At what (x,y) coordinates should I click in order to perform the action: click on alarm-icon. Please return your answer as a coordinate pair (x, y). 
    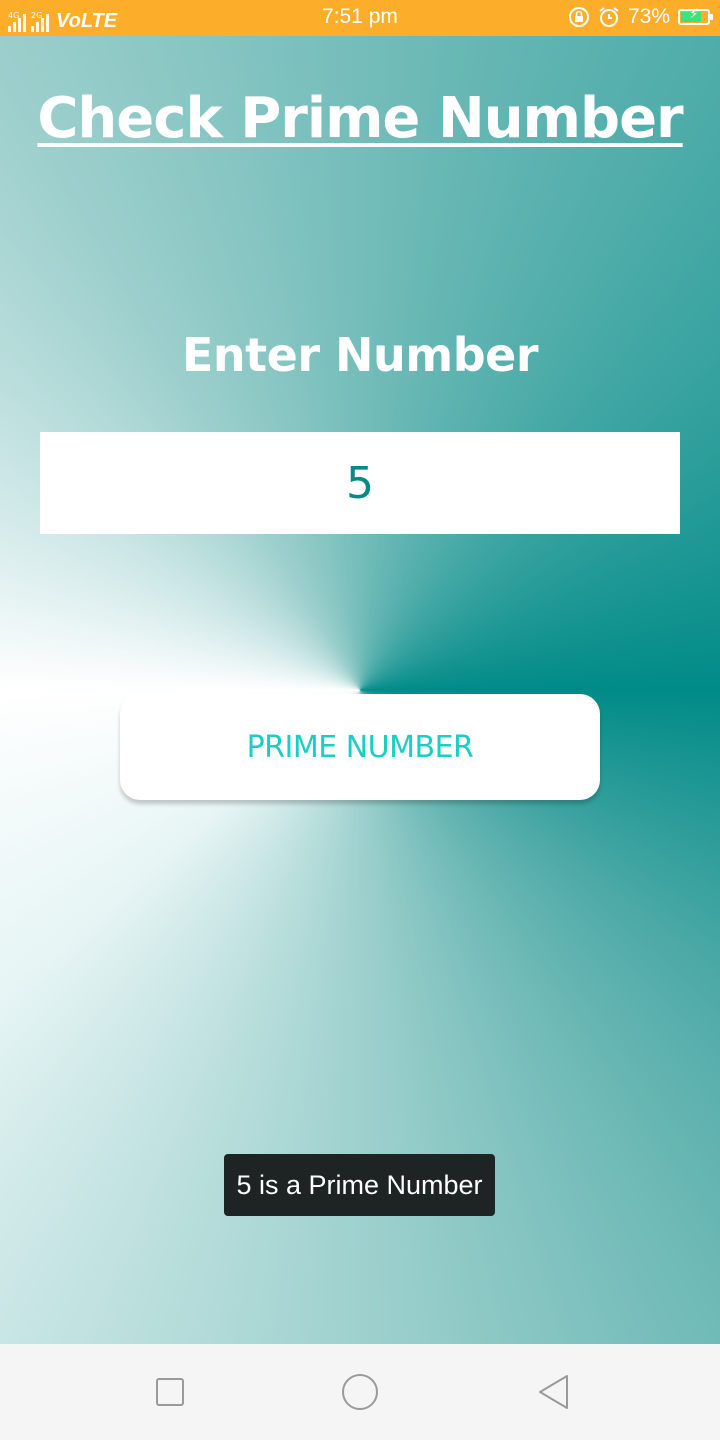
    Looking at the image, I should click on (609, 17).